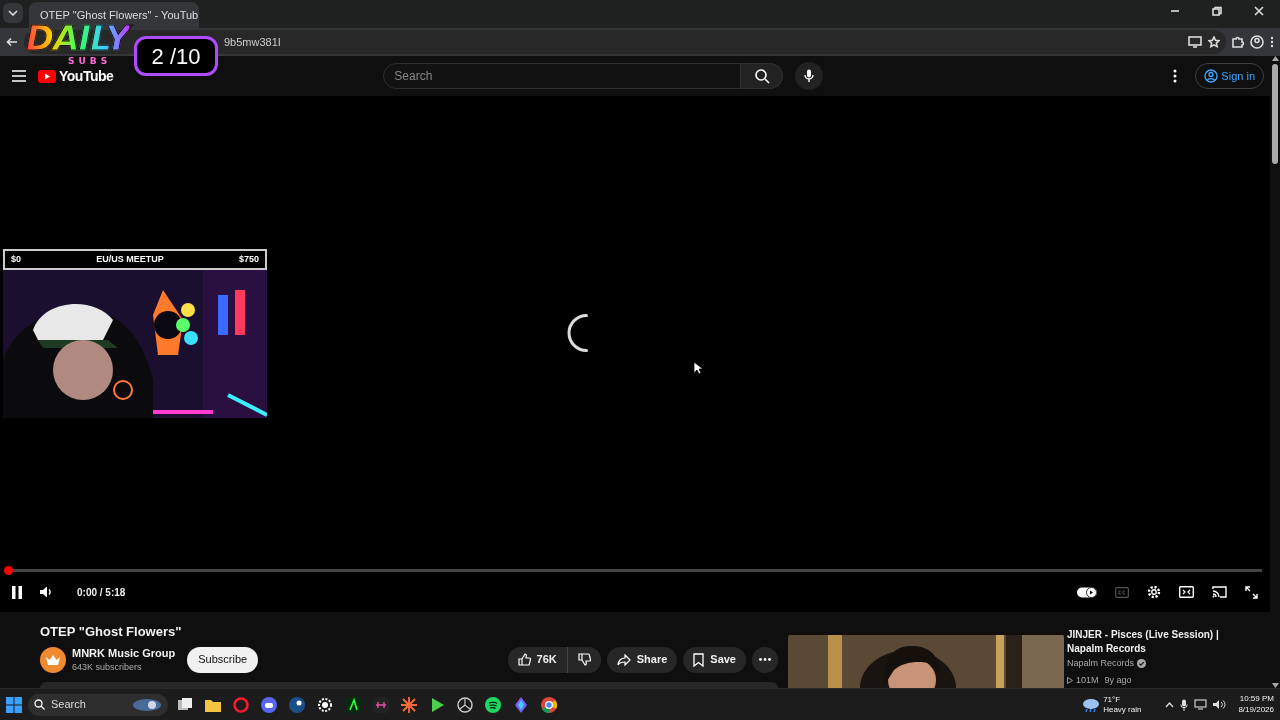 The image size is (1280, 720). I want to click on restore-icon, so click(1217, 11).